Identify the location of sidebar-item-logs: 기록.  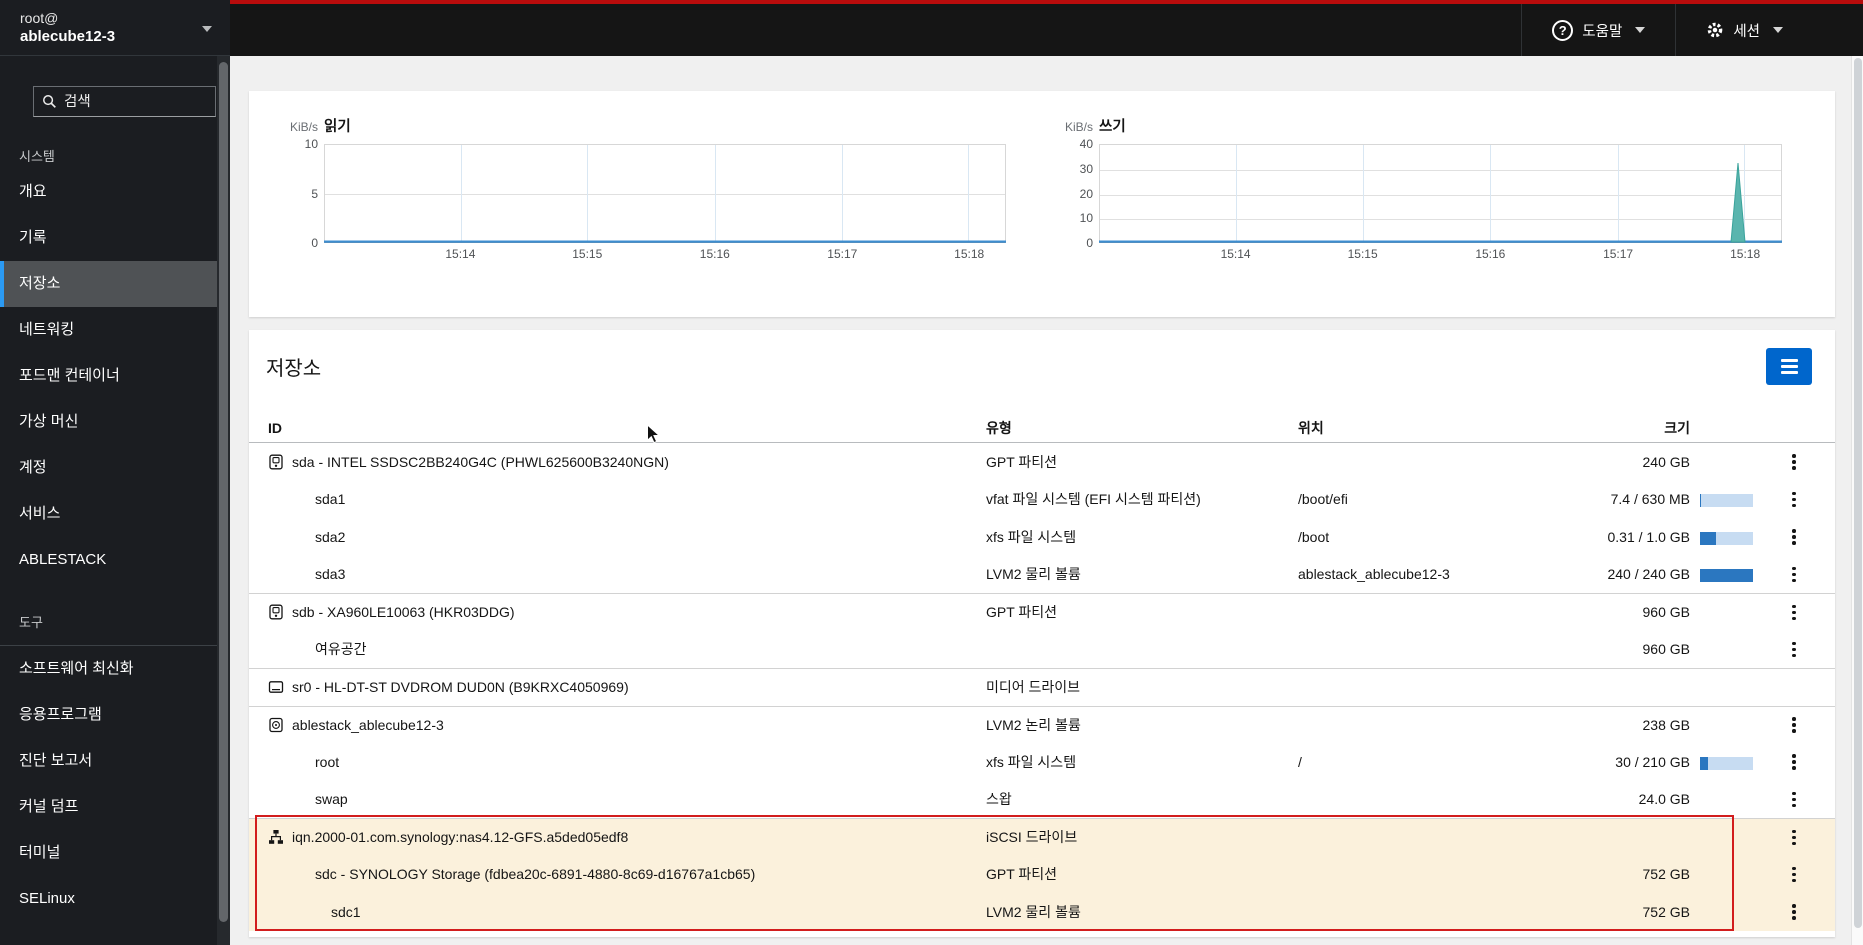
(115, 238).